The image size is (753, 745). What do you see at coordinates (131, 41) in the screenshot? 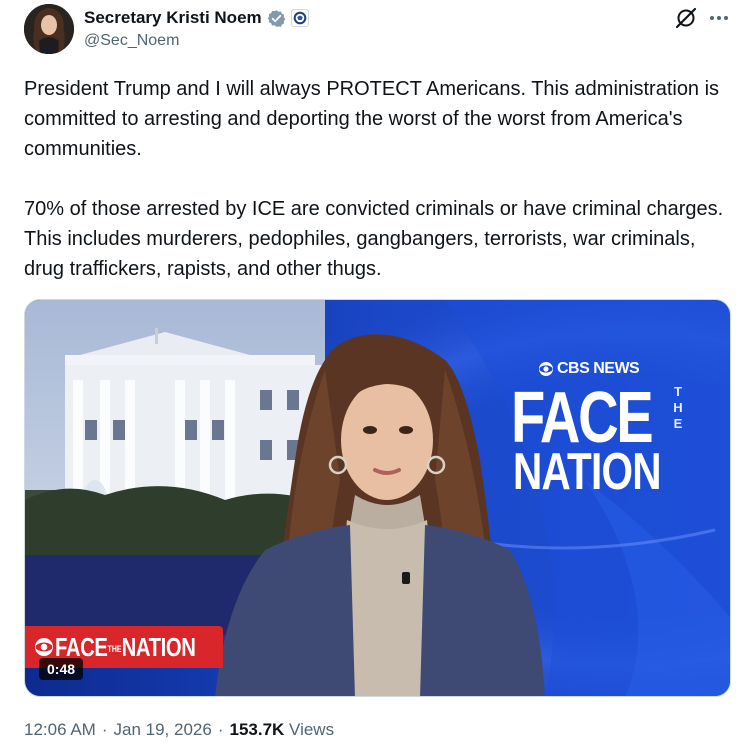
I see `author-handle: @Sec_Noem` at bounding box center [131, 41].